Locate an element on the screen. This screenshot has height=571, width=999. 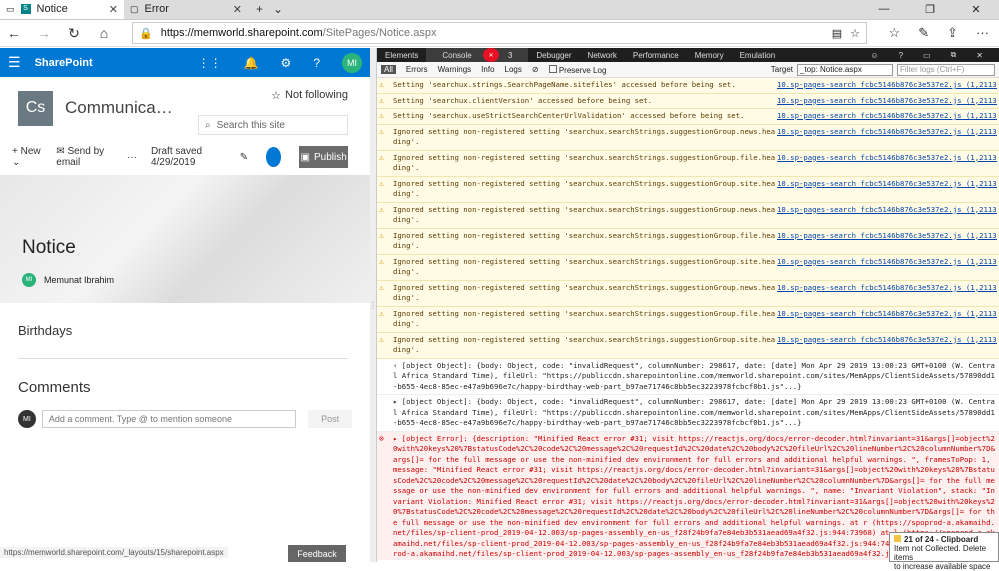
tab-memory: Memory is located at coordinates (709, 55).